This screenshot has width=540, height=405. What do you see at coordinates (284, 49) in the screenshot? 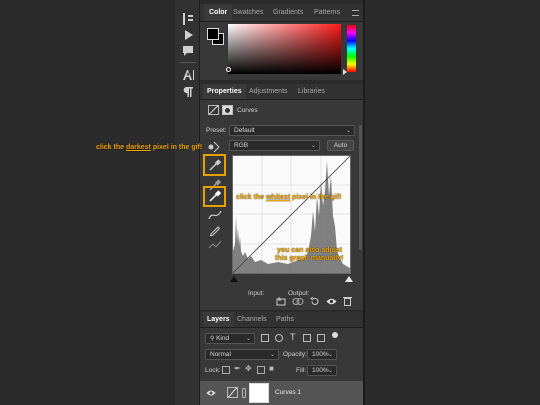
I see `color-picker-field` at bounding box center [284, 49].